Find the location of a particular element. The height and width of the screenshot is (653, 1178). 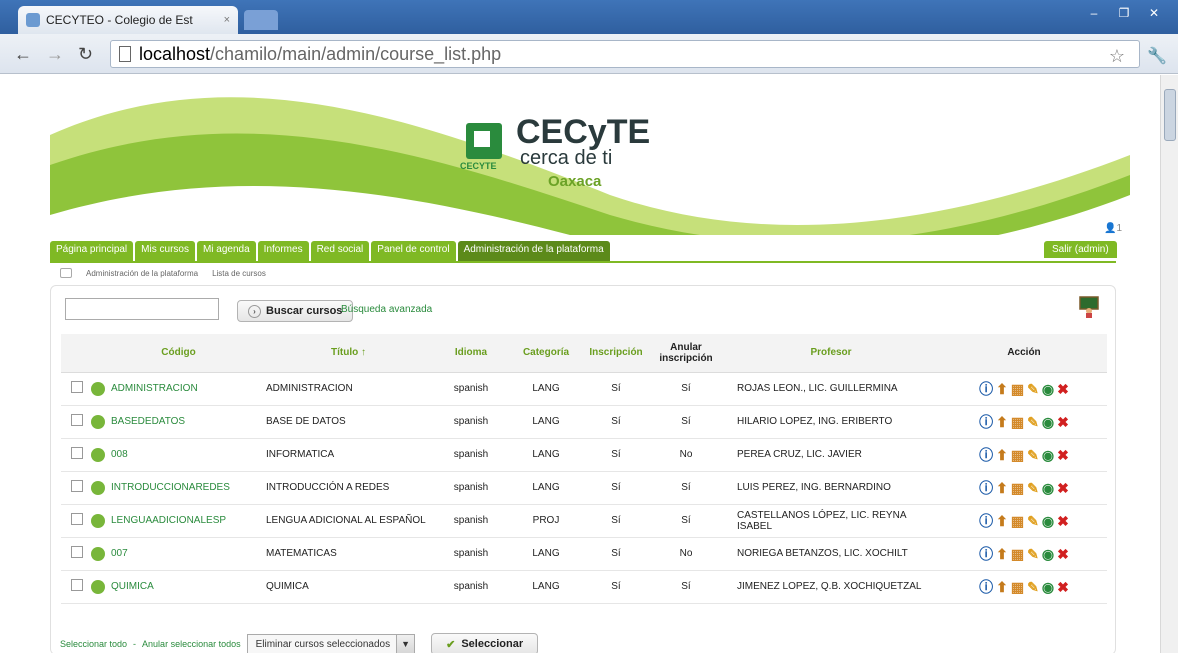

menu-item-agenda: Mi agenda is located at coordinates (226, 251).